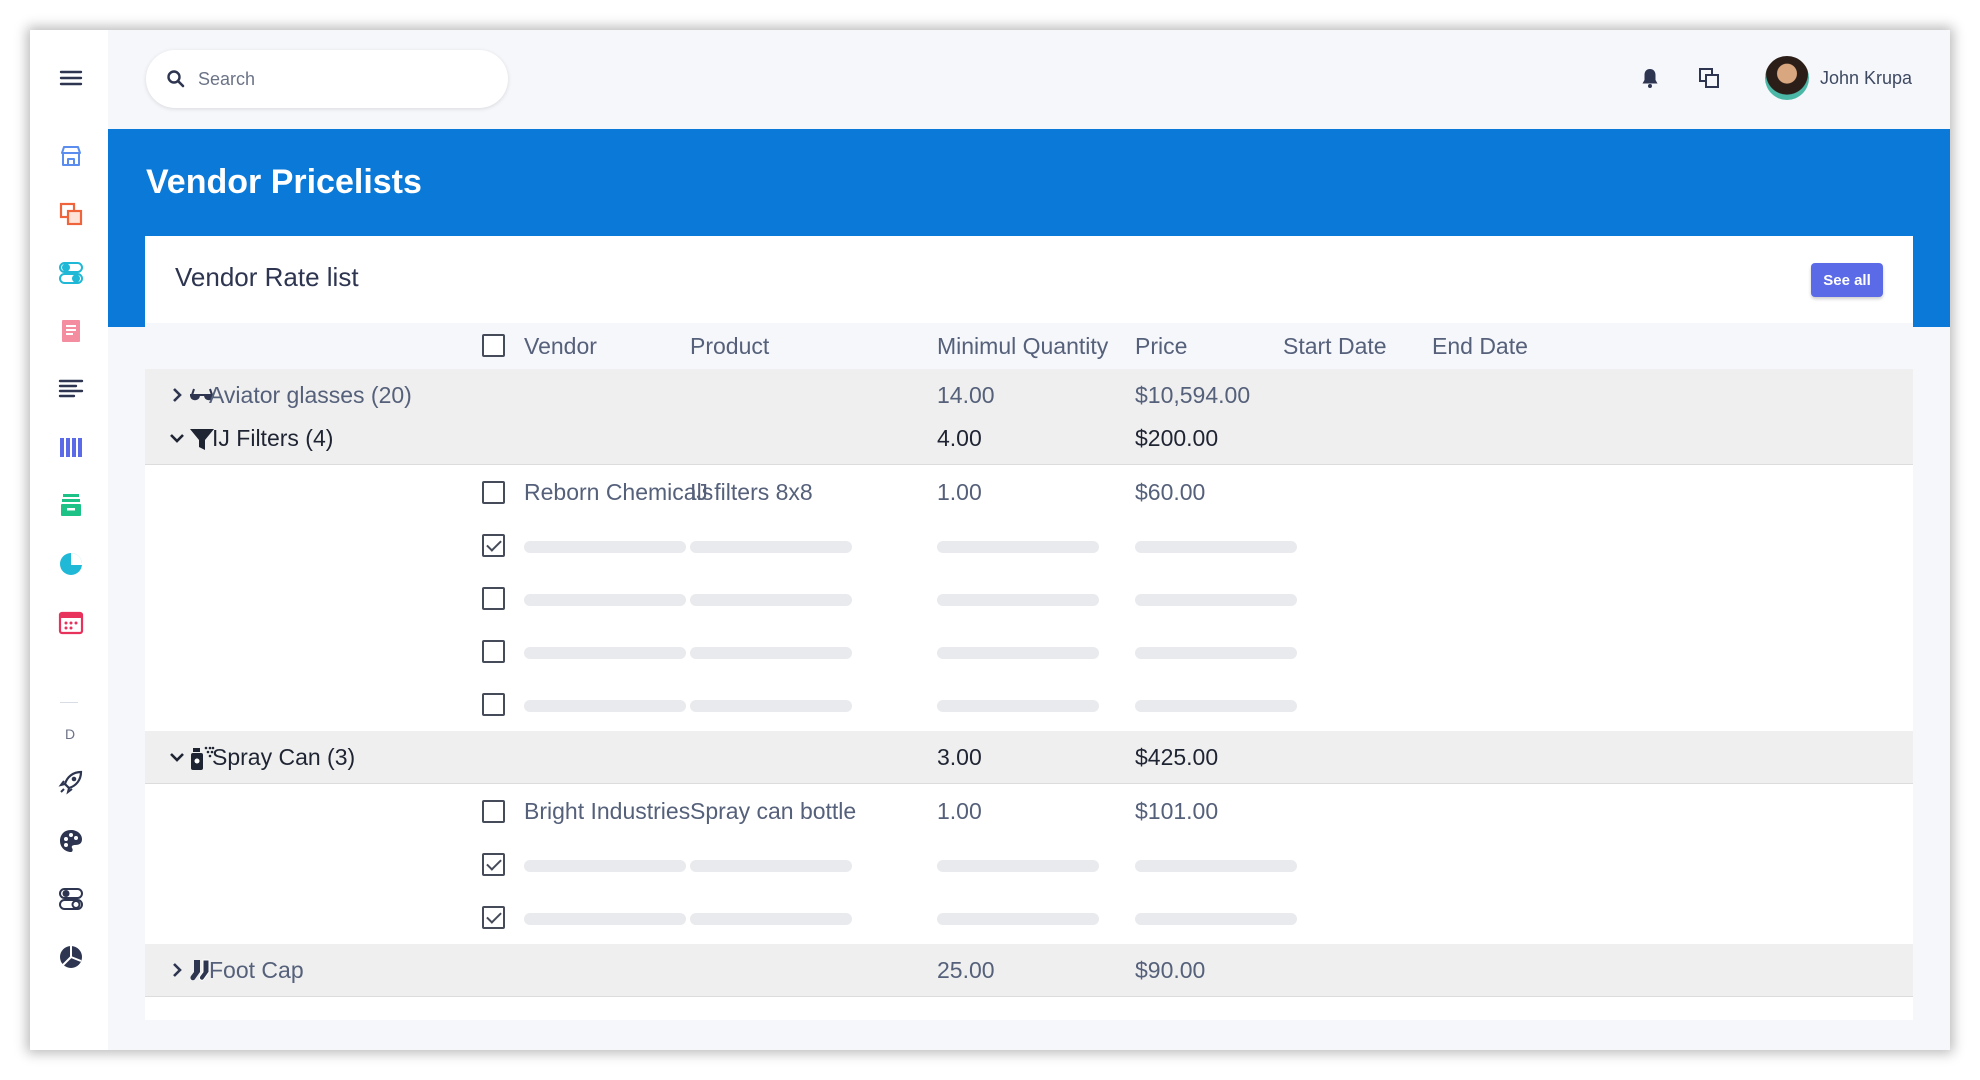  Describe the element at coordinates (773, 811) in the screenshot. I see `product-cell: Spray can bottle` at that location.